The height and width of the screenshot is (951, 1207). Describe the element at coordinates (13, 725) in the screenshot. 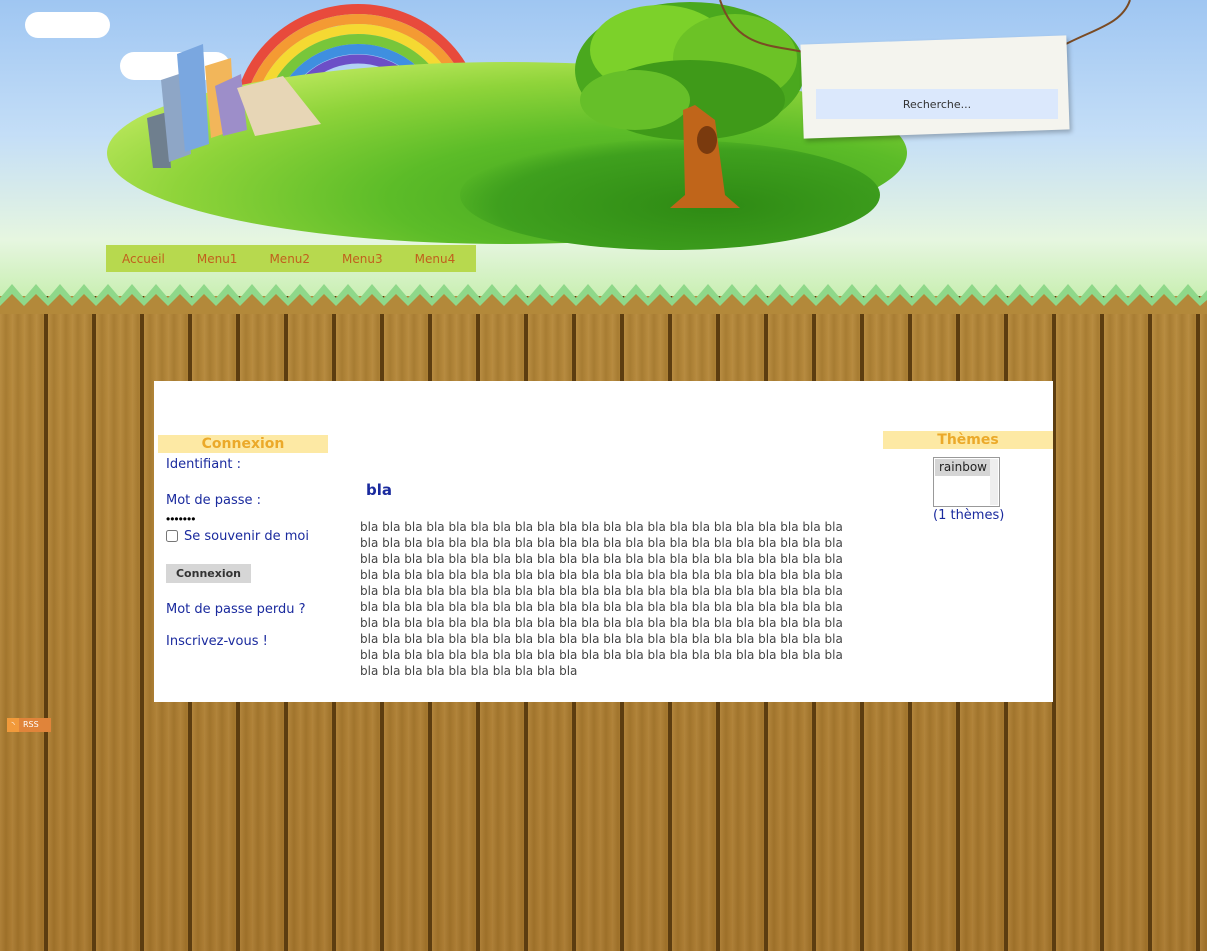

I see `rss-icon: ◝` at that location.